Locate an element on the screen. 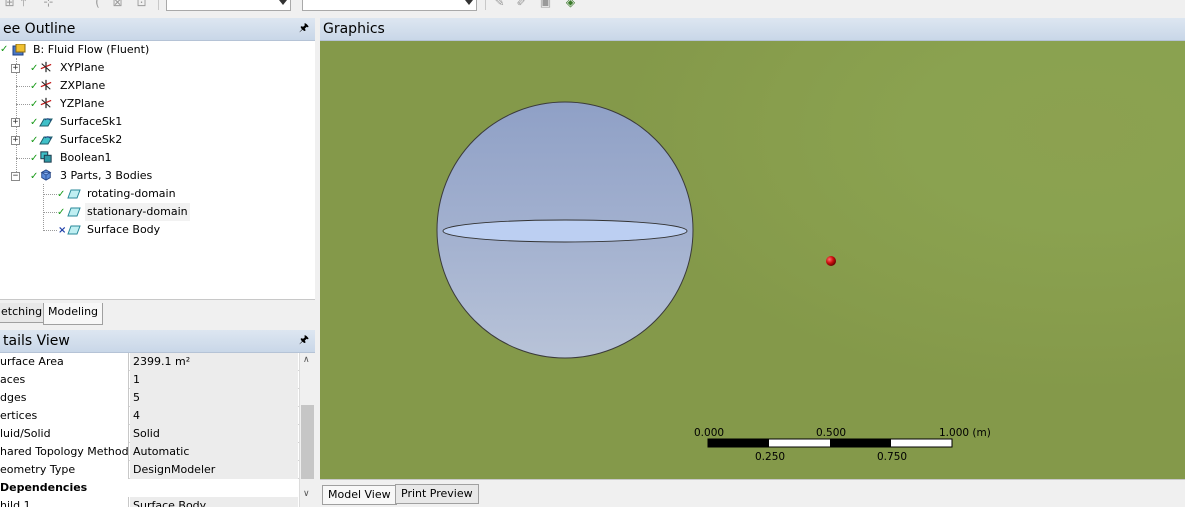 The width and height of the screenshot is (1185, 507). boolean-icon is located at coordinates (46, 157).